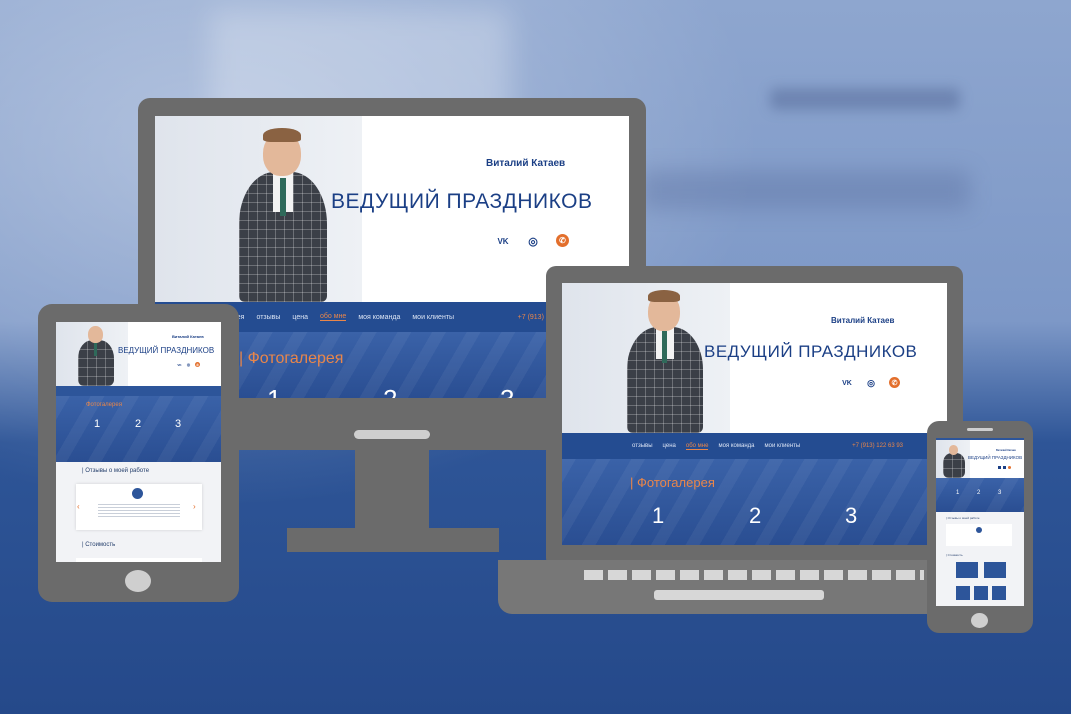 This screenshot has height=714, width=1071. I want to click on price-cards, so click(981, 583).